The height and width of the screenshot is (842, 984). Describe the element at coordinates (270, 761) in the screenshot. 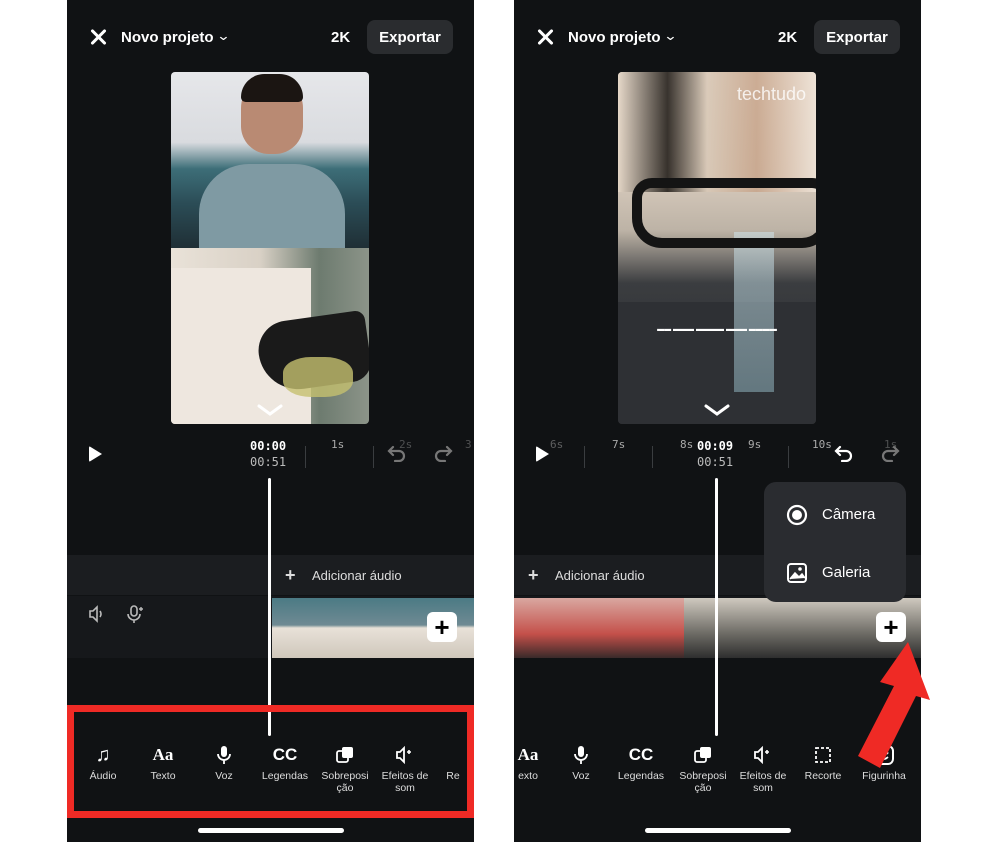

I see `toolbar-highlight-box` at that location.